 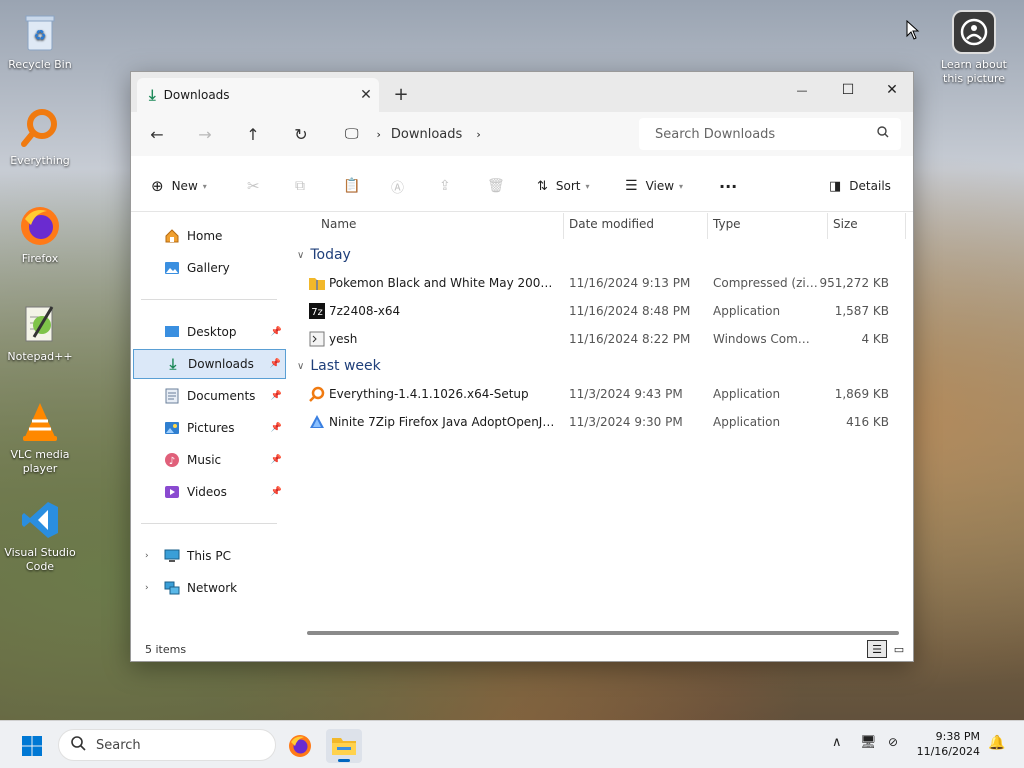 I want to click on file-type: Windows Command Script, so click(x=767, y=339).